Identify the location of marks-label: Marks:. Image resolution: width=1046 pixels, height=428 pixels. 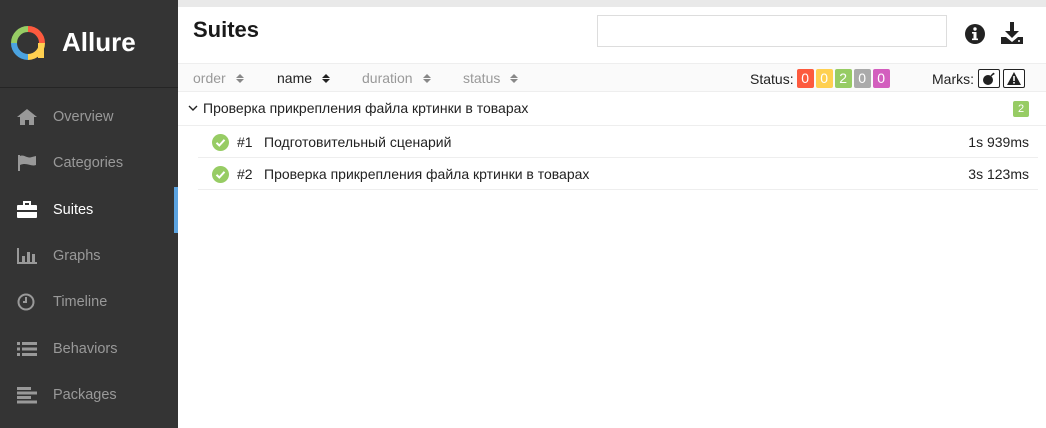
(953, 78).